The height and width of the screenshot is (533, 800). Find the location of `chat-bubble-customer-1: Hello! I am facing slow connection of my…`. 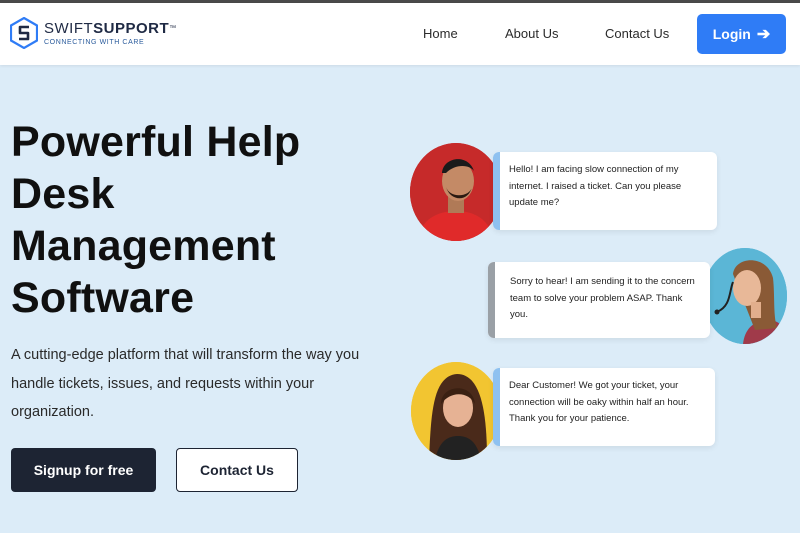

chat-bubble-customer-1: Hello! I am facing slow connection of my… is located at coordinates (605, 191).